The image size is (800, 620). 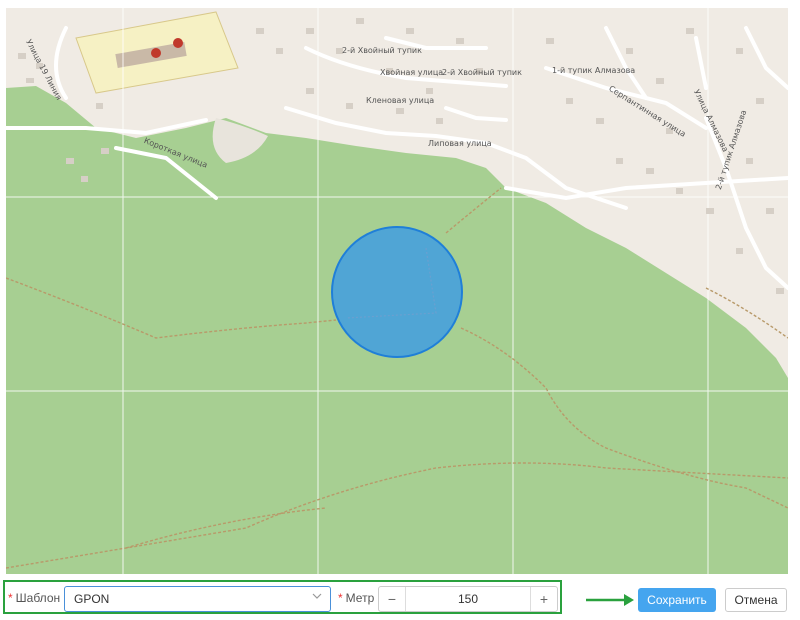 I want to click on template-select-value: GPON, so click(x=92, y=599).